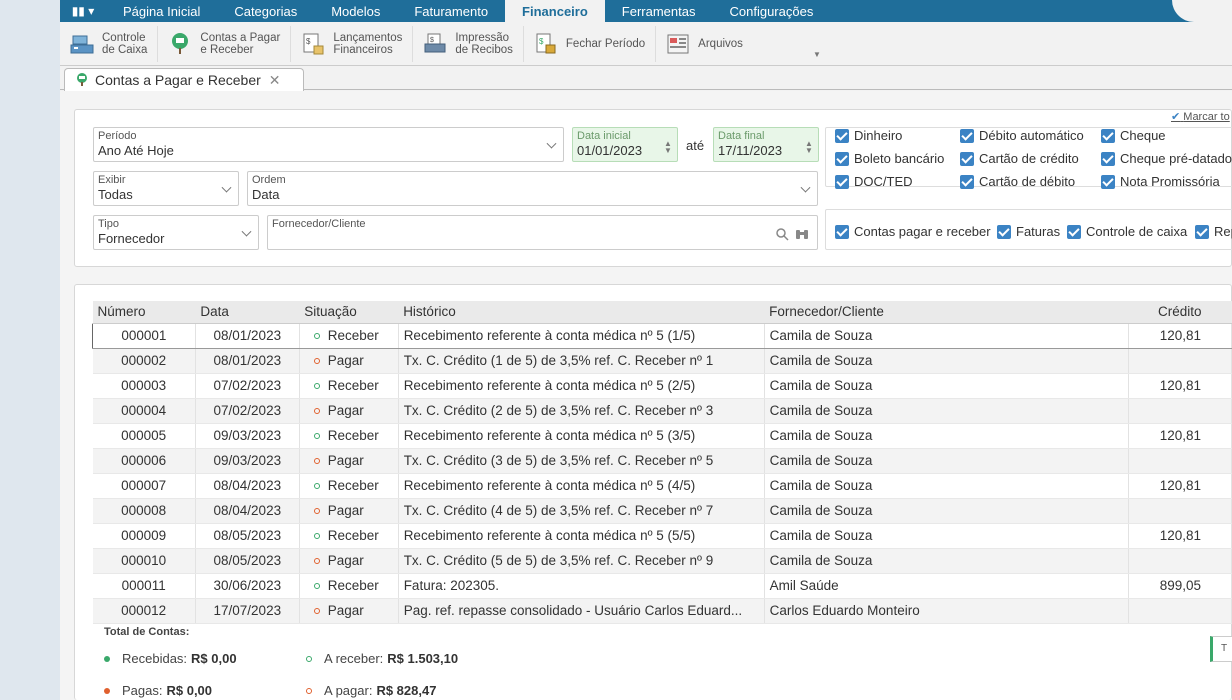  I want to click on tab-contas-pagar-receber: Contas a Pagar e Receber ✕, so click(184, 79).